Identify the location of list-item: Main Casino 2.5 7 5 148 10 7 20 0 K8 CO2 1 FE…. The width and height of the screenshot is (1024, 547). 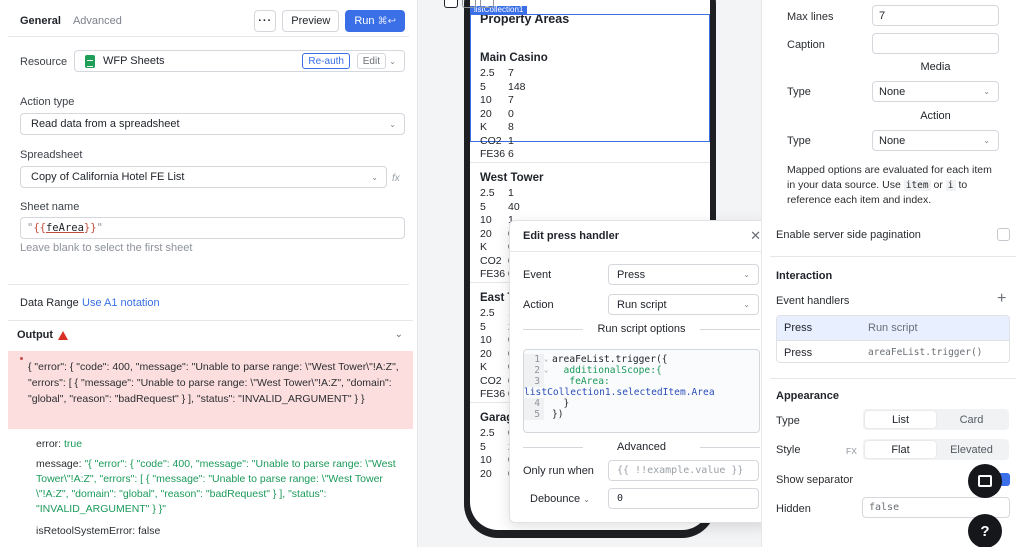
(514, 107).